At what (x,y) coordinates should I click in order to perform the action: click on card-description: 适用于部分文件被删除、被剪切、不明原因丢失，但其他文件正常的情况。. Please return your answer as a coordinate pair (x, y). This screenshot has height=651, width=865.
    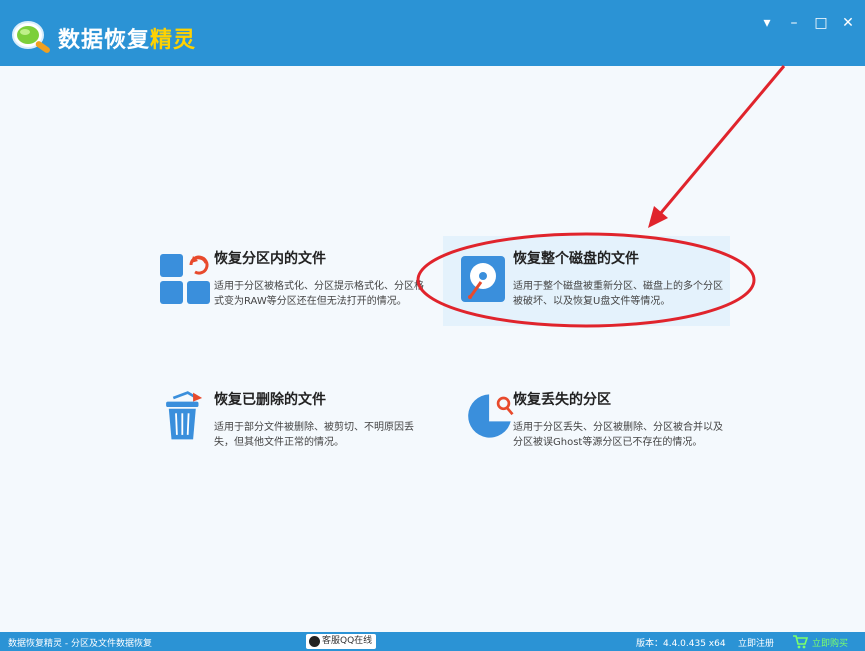
    Looking at the image, I should click on (314, 435).